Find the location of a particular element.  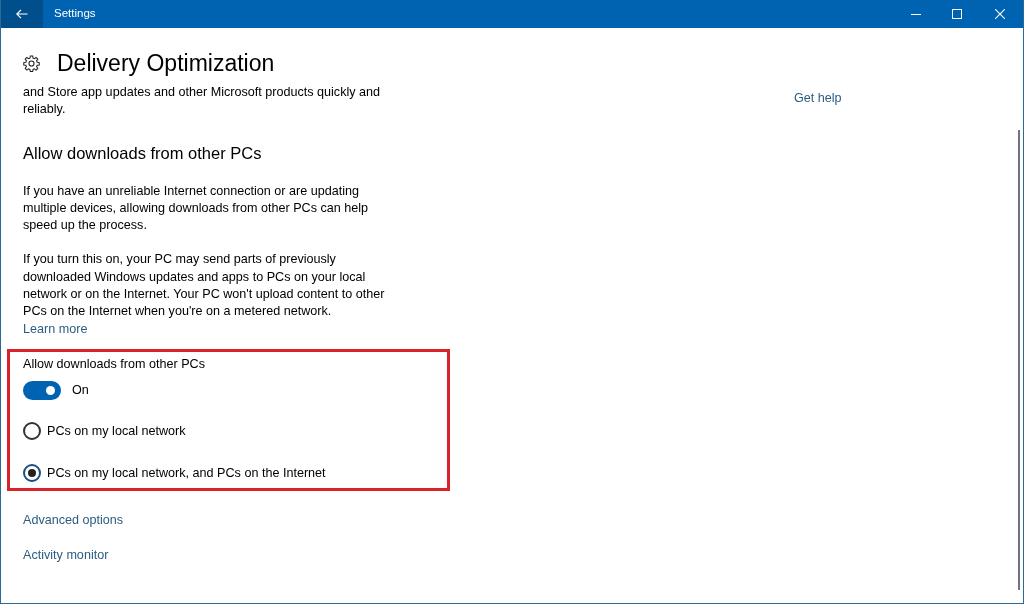

section-heading: Allow downloads from other PCs is located at coordinates (143, 153).